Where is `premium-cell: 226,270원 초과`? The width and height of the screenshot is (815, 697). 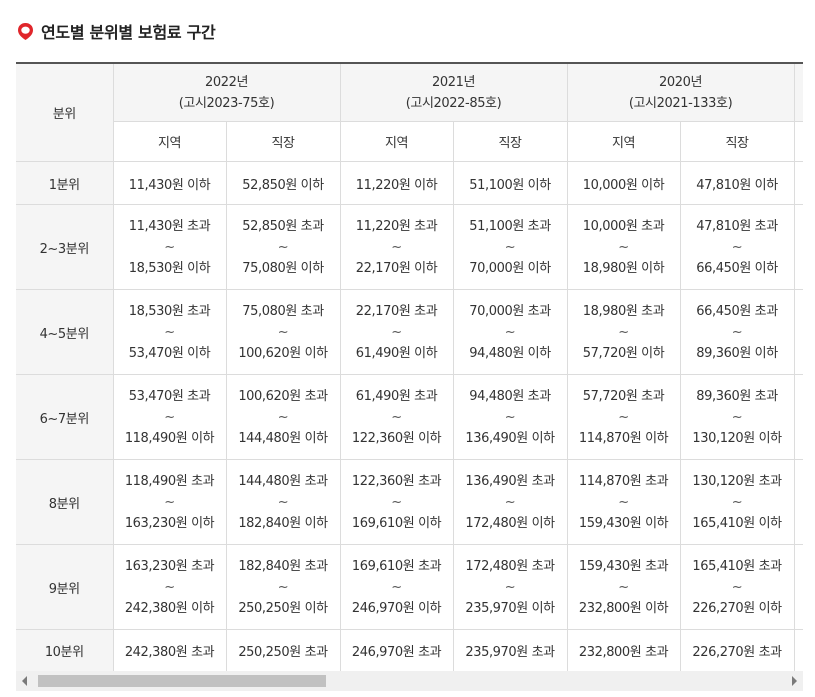 premium-cell: 226,270원 초과 is located at coordinates (737, 650).